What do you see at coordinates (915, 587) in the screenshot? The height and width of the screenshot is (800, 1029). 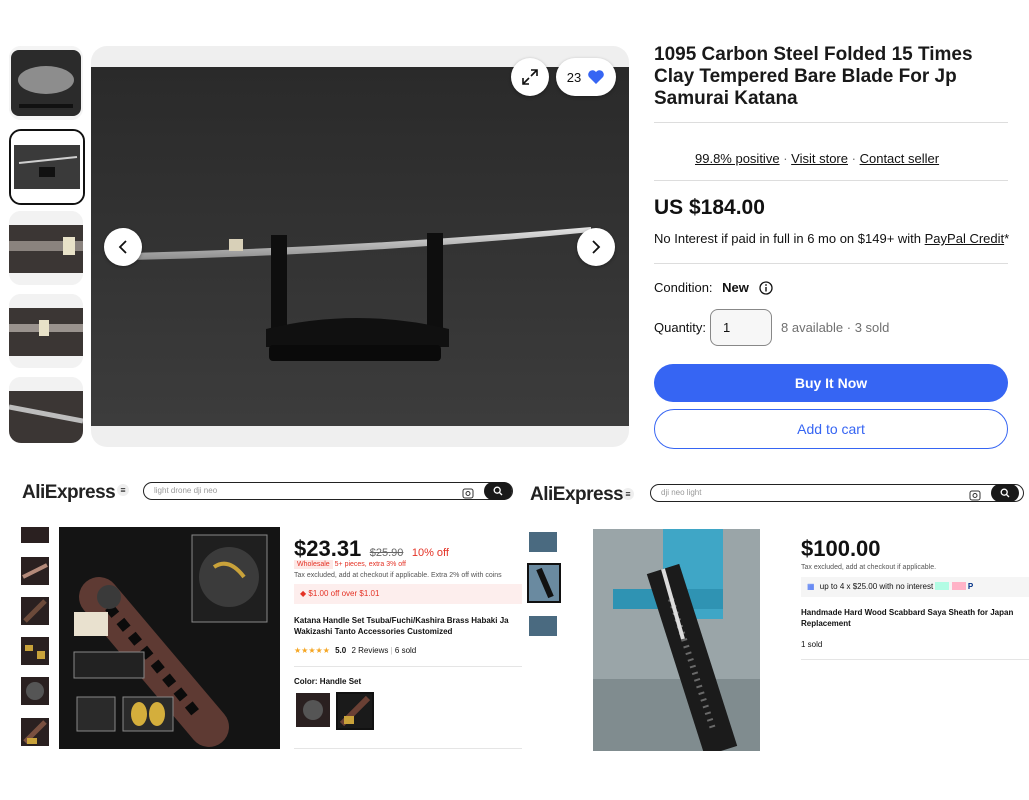 I see `installment-banner: ▦ up to 4 x $25.00 with no interest P` at bounding box center [915, 587].